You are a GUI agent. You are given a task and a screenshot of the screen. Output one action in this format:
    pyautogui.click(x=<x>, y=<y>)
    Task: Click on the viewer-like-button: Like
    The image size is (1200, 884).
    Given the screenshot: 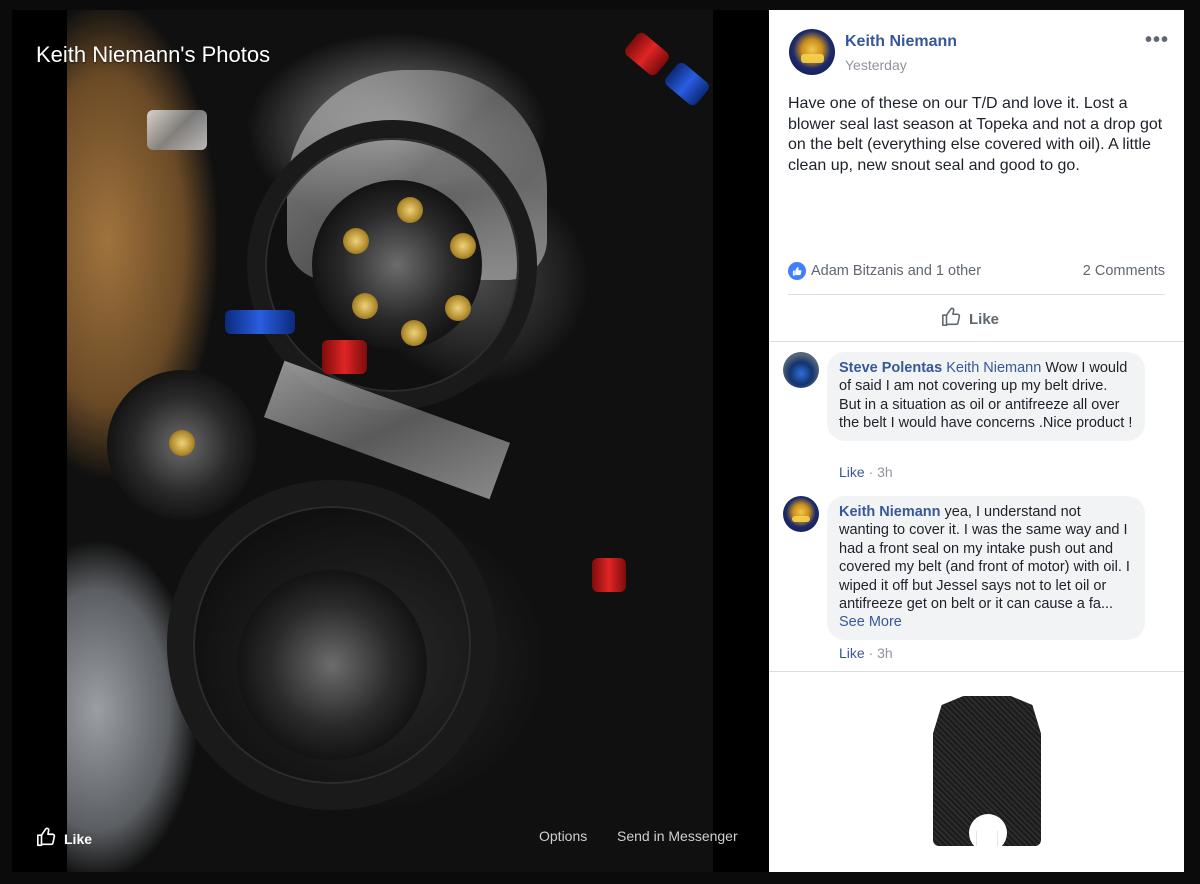 What is the action you would take?
    pyautogui.click(x=64, y=838)
    